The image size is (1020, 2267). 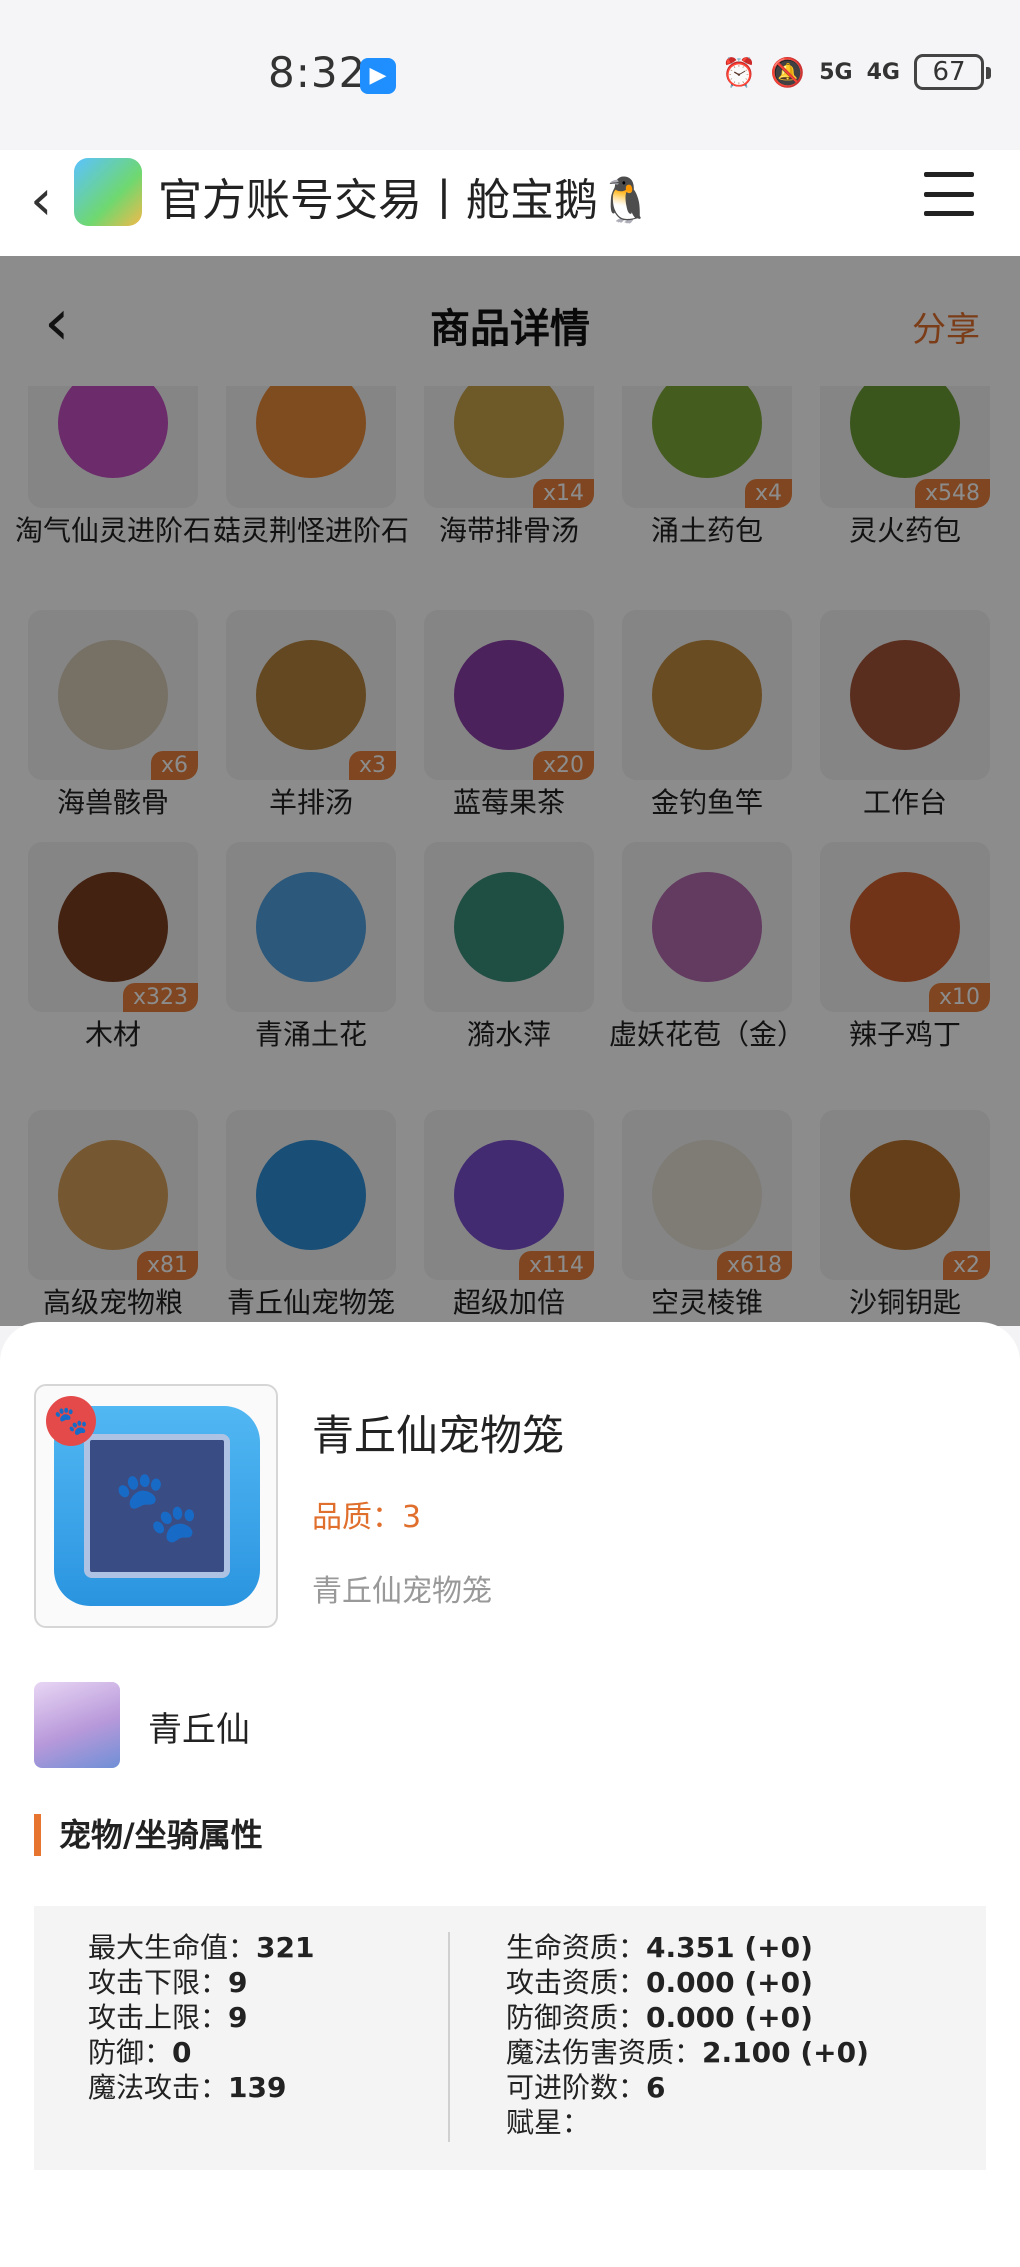 What do you see at coordinates (946, 326) in the screenshot?
I see `share-button: 分享` at bounding box center [946, 326].